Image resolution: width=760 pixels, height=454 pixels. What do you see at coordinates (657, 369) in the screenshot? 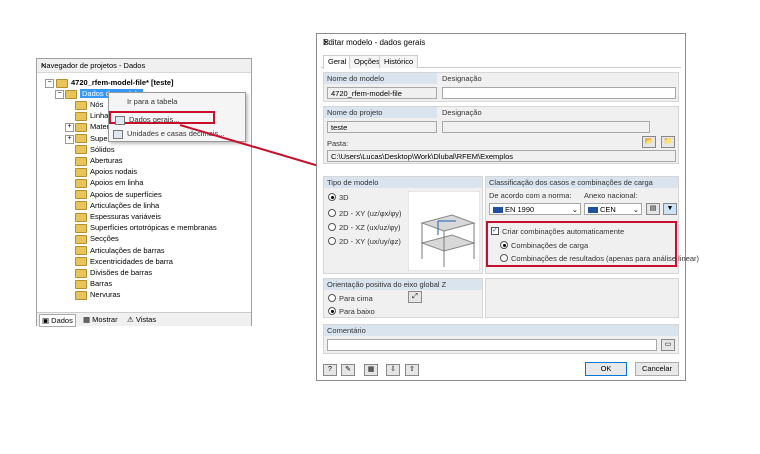
I see `cancel-button: Cancelar` at bounding box center [657, 369].